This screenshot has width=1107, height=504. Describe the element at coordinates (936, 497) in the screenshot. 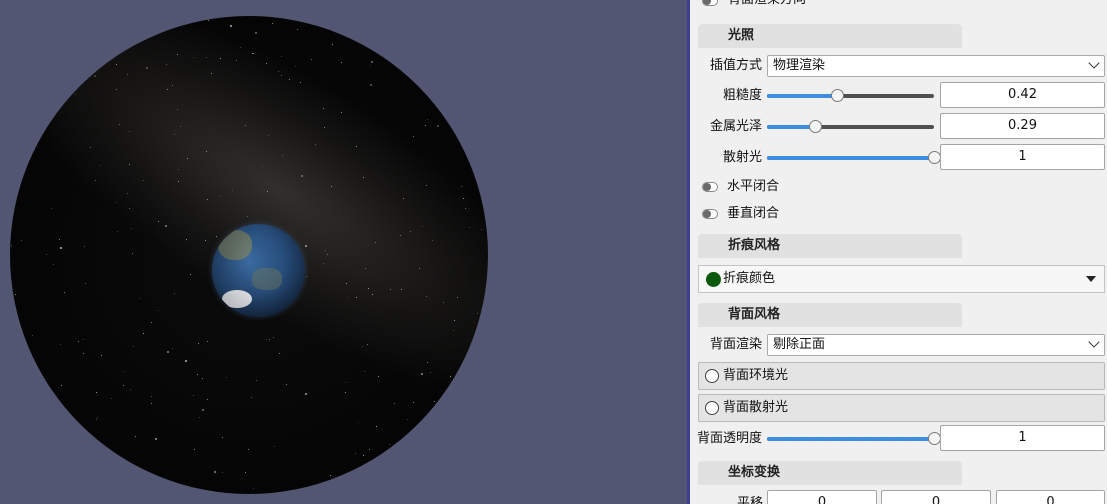

I see `translate-y-input: 0` at that location.